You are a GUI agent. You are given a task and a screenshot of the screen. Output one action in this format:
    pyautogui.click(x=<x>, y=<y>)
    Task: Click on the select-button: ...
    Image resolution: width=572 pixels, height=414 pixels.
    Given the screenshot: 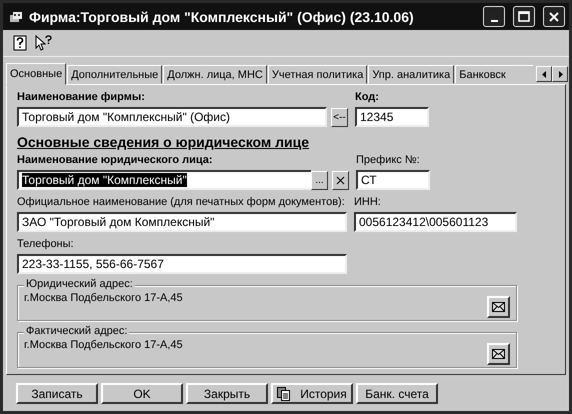 What is the action you would take?
    pyautogui.click(x=319, y=180)
    